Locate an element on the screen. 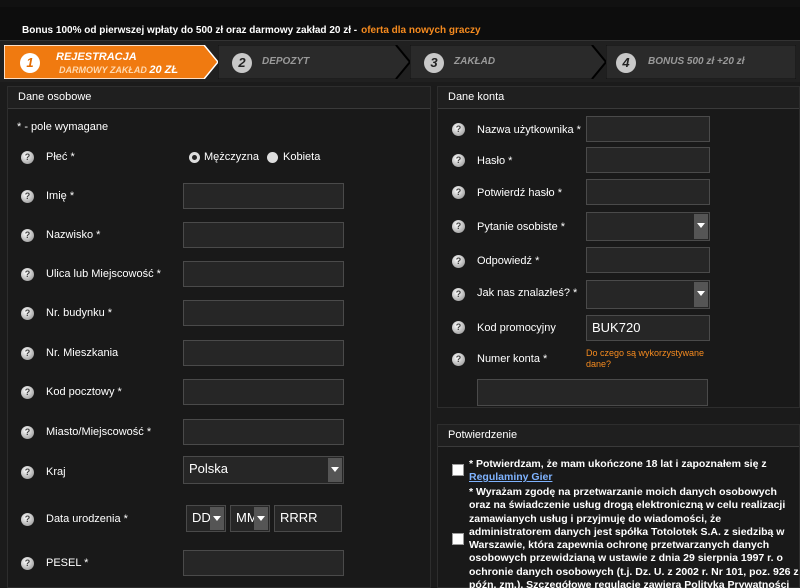 The height and width of the screenshot is (588, 800). apartment-input is located at coordinates (263, 353).